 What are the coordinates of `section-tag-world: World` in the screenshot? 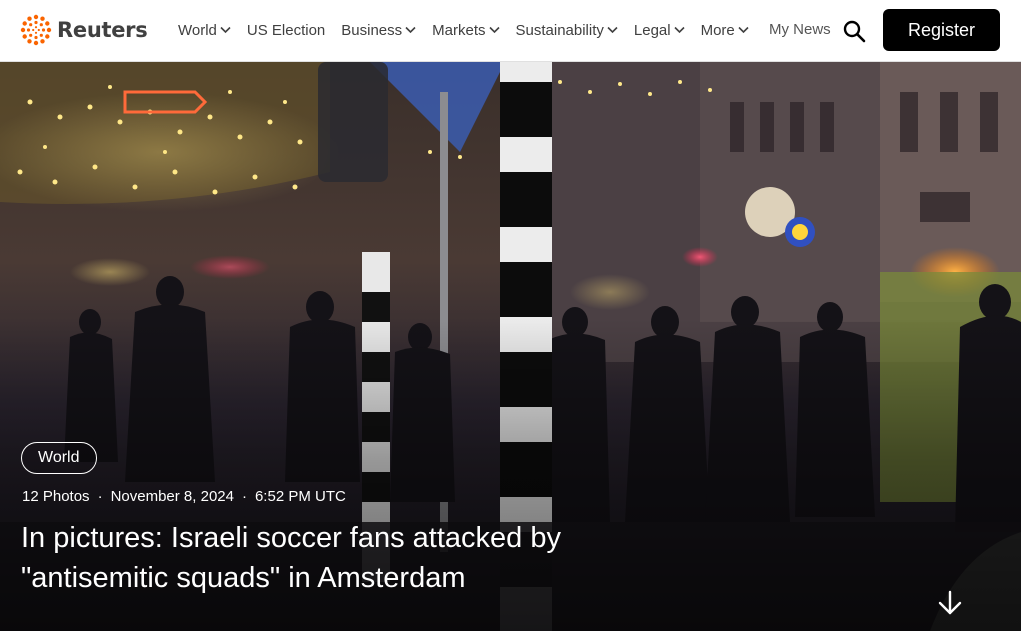 It's located at (59, 458).